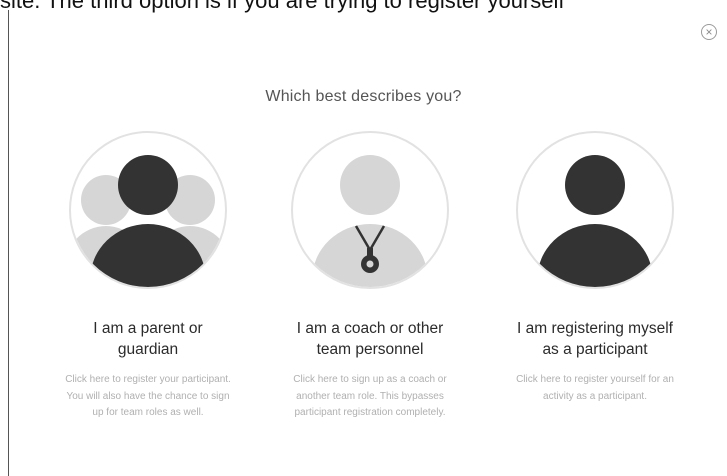 The width and height of the screenshot is (727, 476). What do you see at coordinates (370, 210) in the screenshot?
I see `coach-whistle-icon` at bounding box center [370, 210].